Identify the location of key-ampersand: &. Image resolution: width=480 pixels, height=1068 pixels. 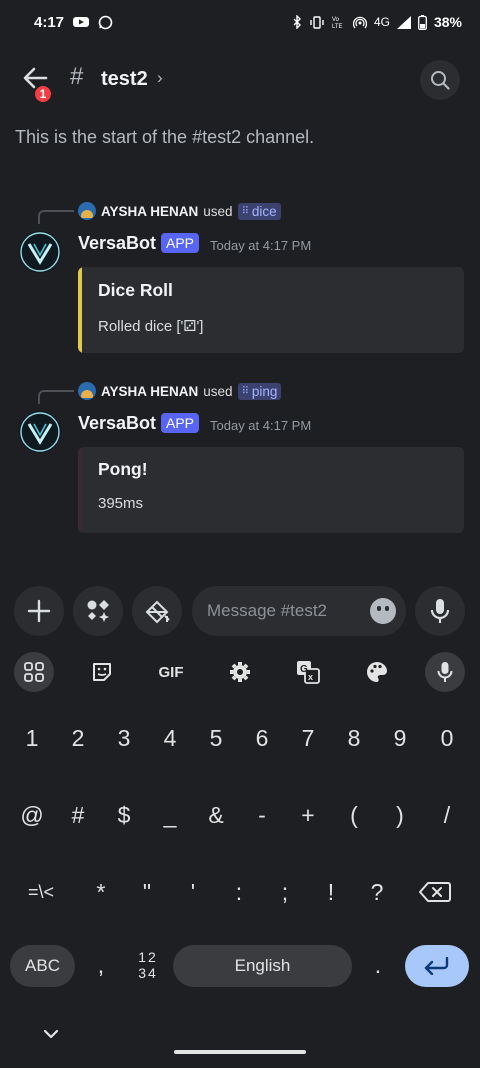
(216, 815).